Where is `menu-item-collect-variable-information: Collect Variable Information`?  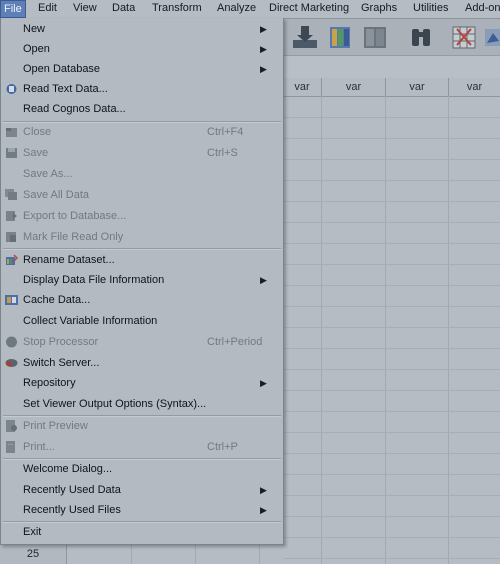 menu-item-collect-variable-information: Collect Variable Information is located at coordinates (142, 321).